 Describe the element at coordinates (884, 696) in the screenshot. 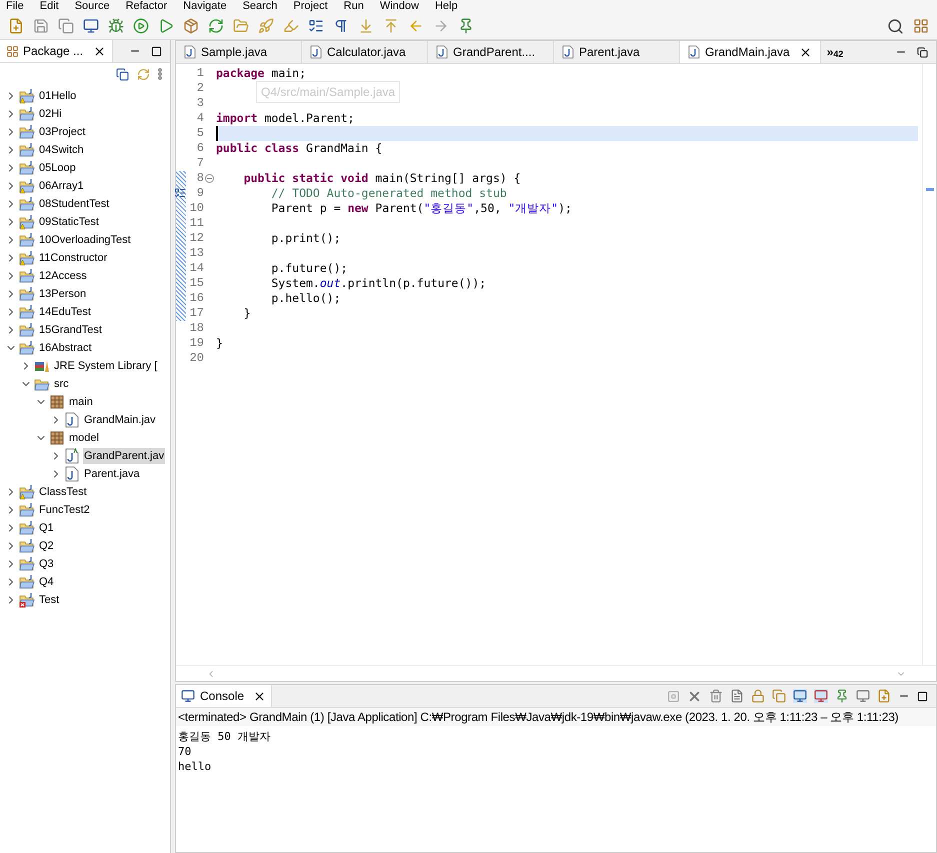

I see `open-console-icon` at that location.